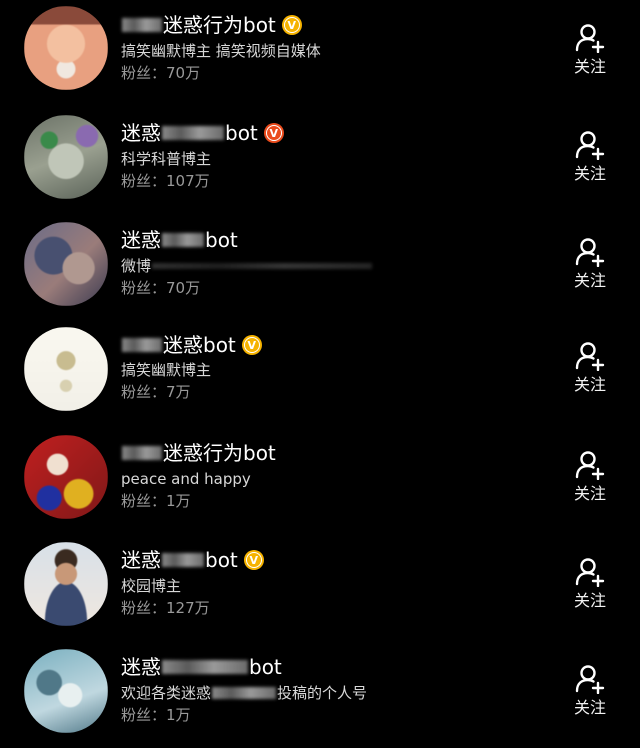 The width and height of the screenshot is (640, 748). I want to click on account-description: 欢迎各类迷惑 投稿的个人号, so click(244, 693).